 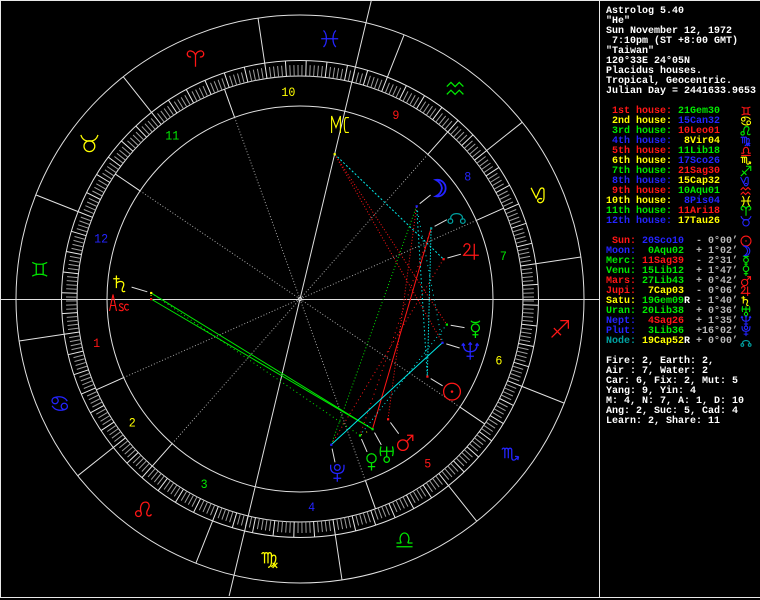 What do you see at coordinates (503, 256) in the screenshot?
I see `svg-text: 7` at bounding box center [503, 256].